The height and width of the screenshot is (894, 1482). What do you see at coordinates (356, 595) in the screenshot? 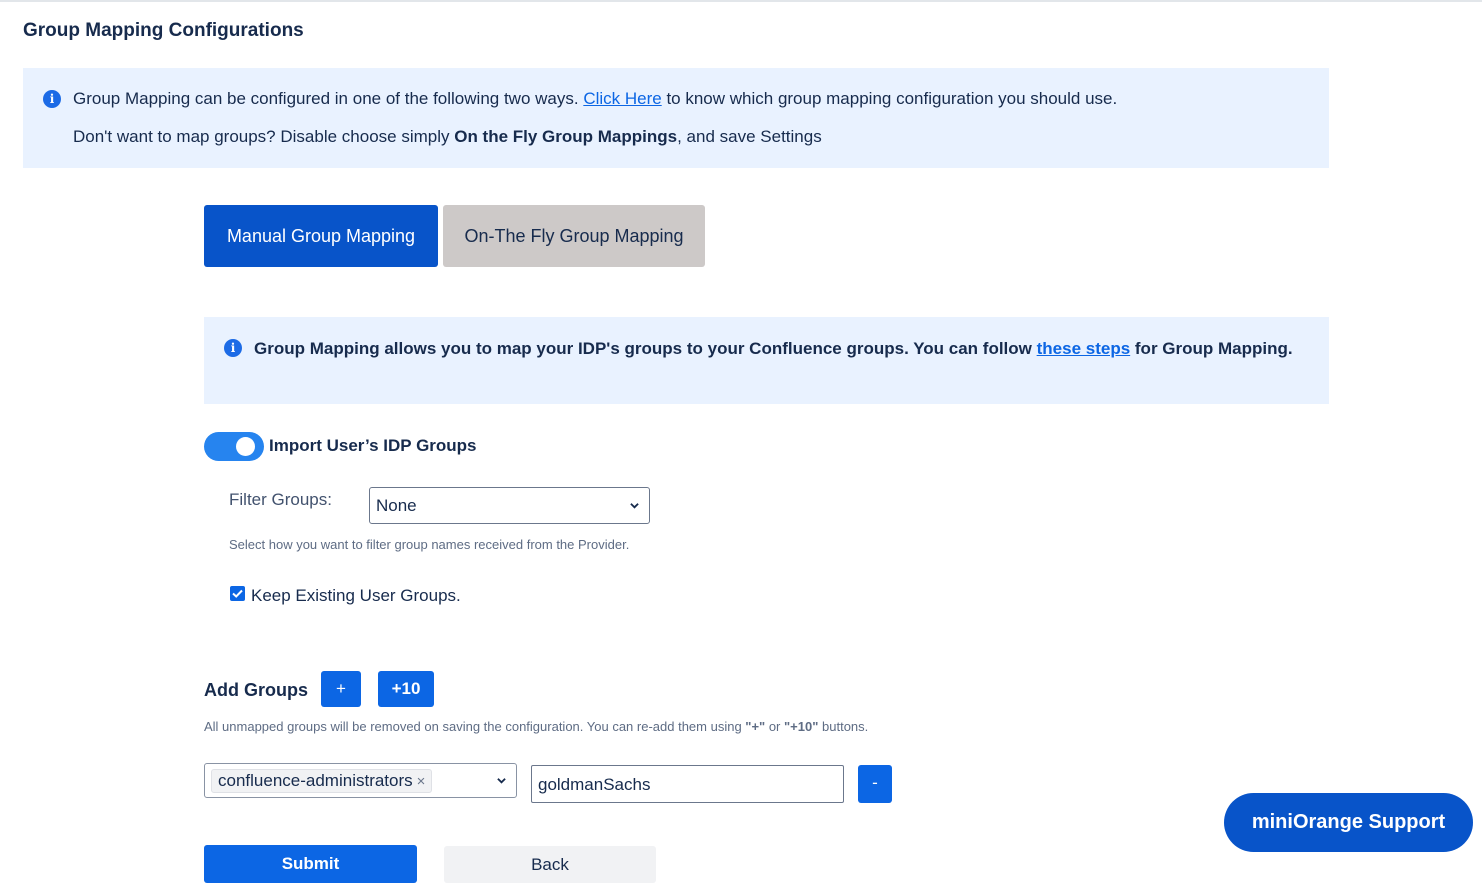
I see `keep-existing-groups-label: Keep Existing User Groups.` at bounding box center [356, 595].